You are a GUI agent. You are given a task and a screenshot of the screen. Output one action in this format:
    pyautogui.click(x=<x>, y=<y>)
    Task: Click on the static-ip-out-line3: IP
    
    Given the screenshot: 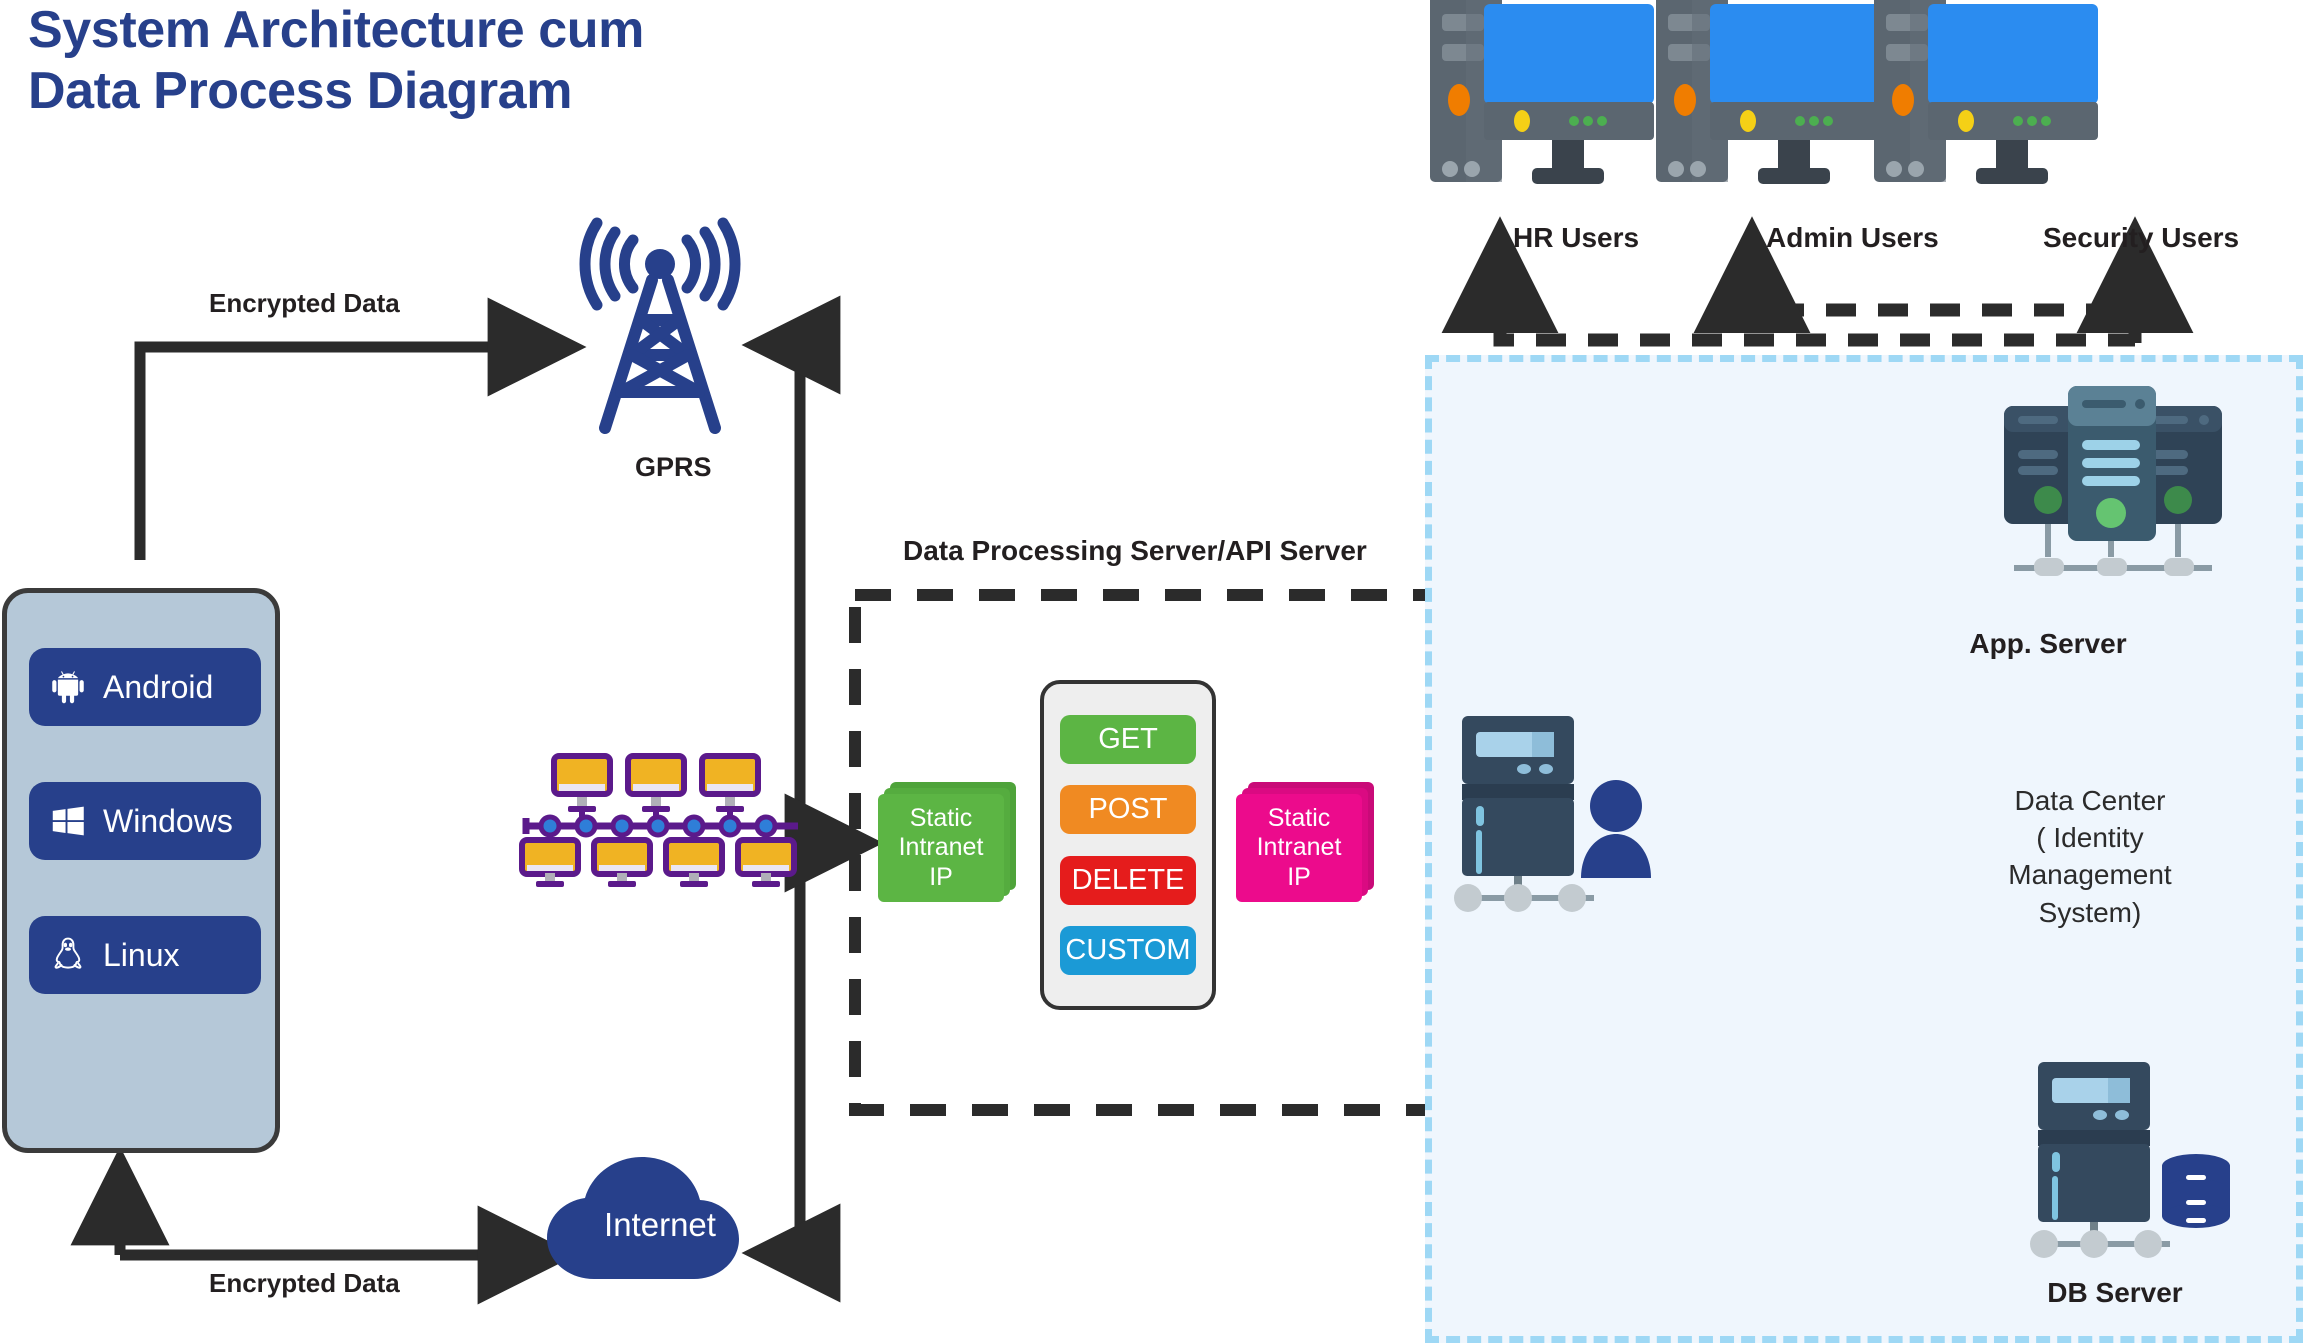 What is the action you would take?
    pyautogui.click(x=1299, y=876)
    